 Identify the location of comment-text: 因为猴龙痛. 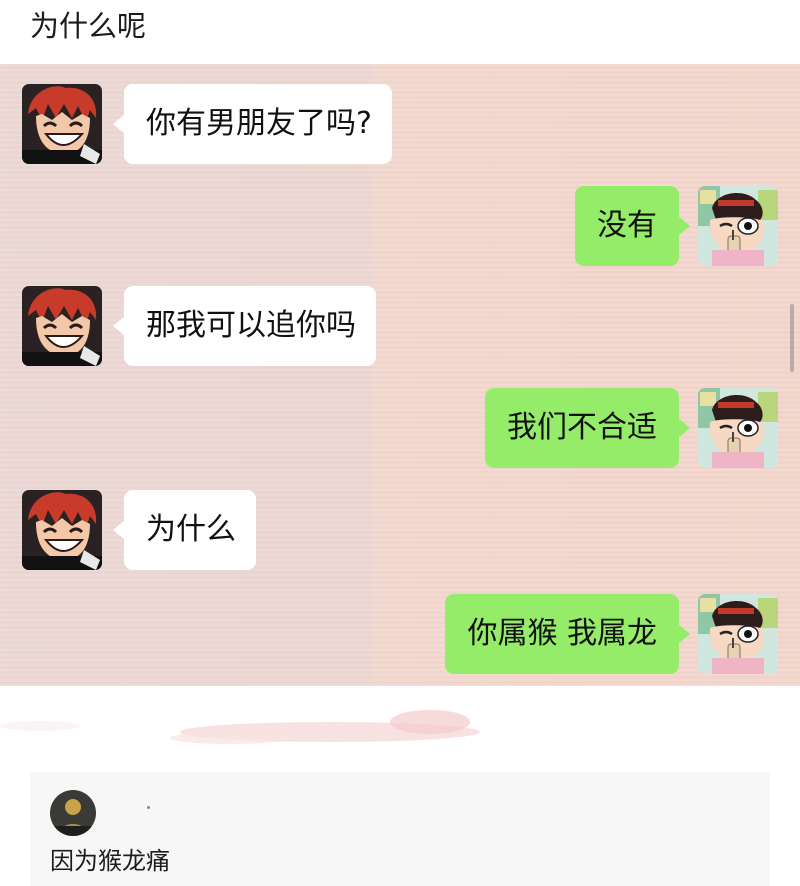
(110, 861).